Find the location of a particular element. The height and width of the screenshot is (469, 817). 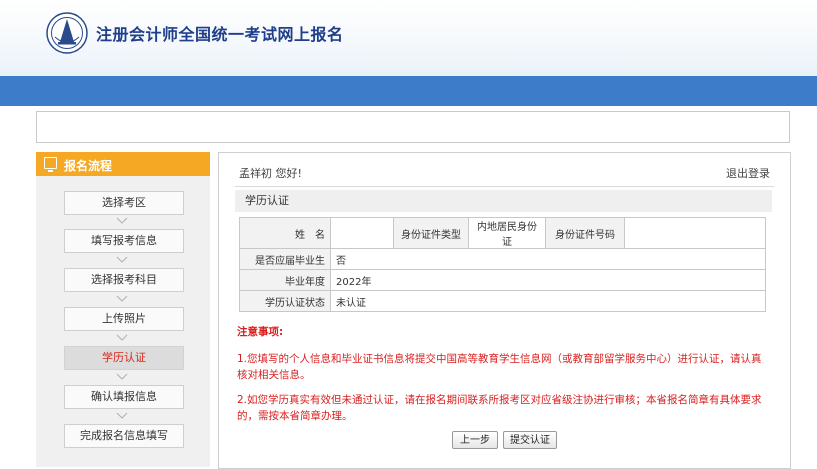

name-value is located at coordinates (362, 233).